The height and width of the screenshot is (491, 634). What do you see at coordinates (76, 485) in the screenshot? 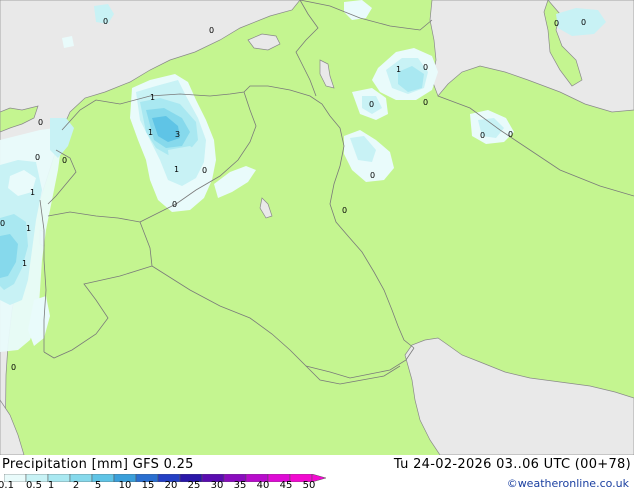
I see `scale-tick: 2` at bounding box center [76, 485].